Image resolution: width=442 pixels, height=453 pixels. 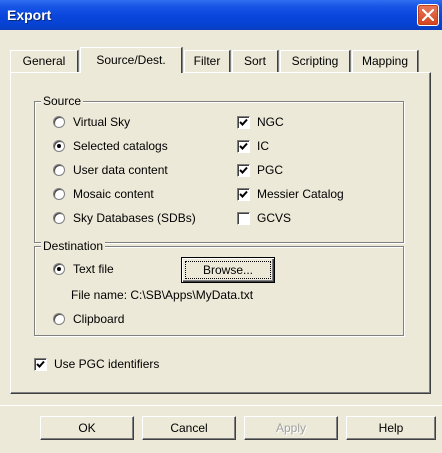 What do you see at coordinates (73, 246) in the screenshot?
I see `destination-legend: Destination` at bounding box center [73, 246].